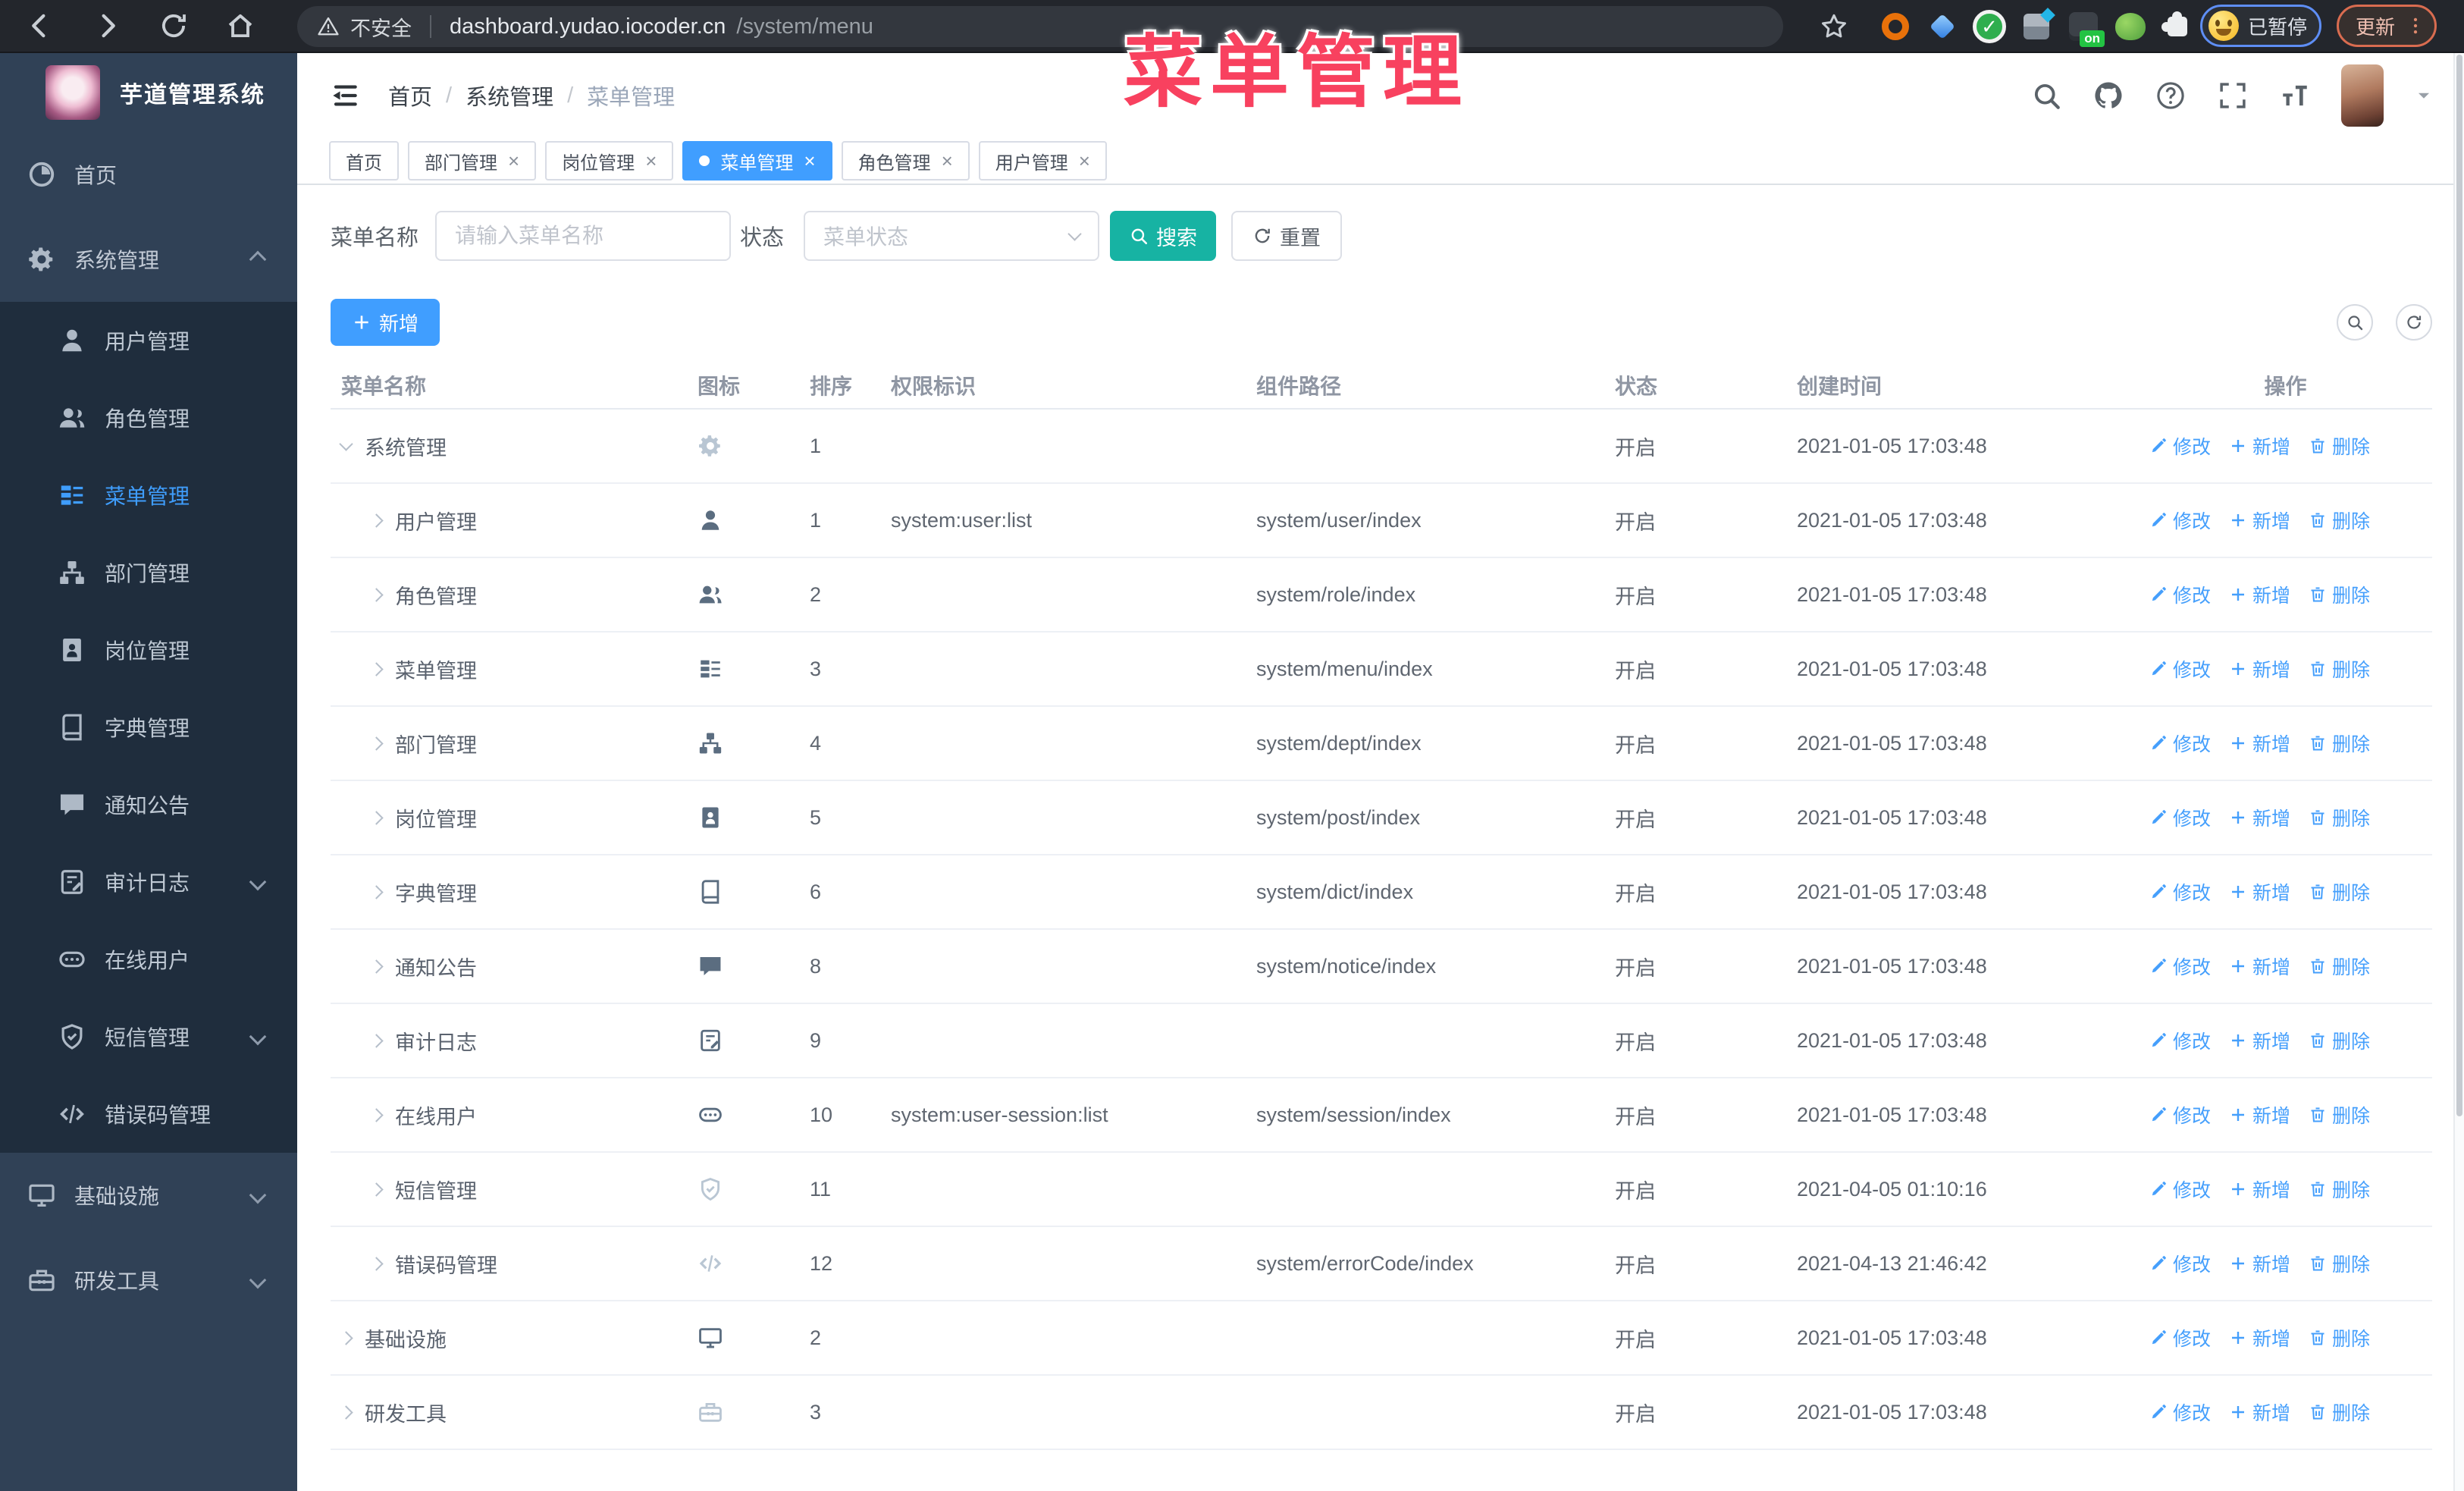 This screenshot has height=1491, width=2464. Describe the element at coordinates (583, 236) in the screenshot. I see `menu-name-input` at that location.